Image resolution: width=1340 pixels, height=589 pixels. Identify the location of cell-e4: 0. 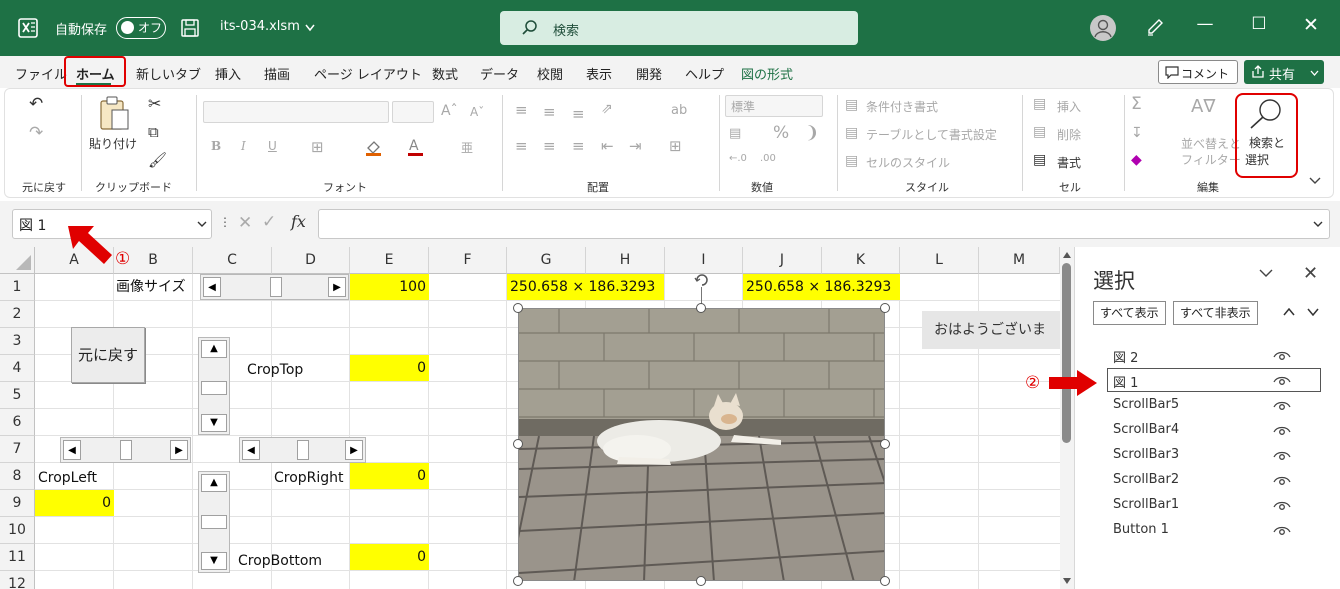
(389, 368).